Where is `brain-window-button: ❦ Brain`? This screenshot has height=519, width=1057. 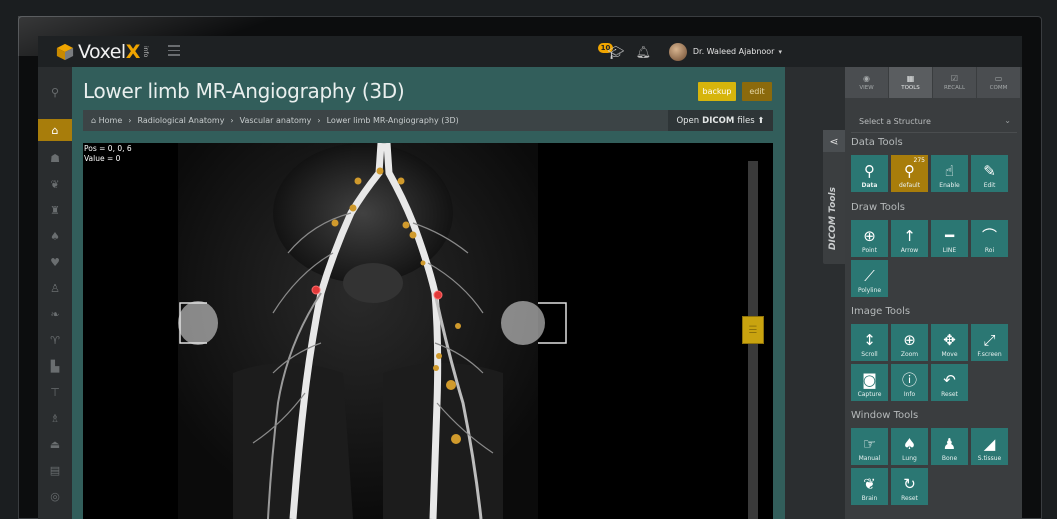
brain-window-button: ❦ Brain is located at coordinates (869, 486).